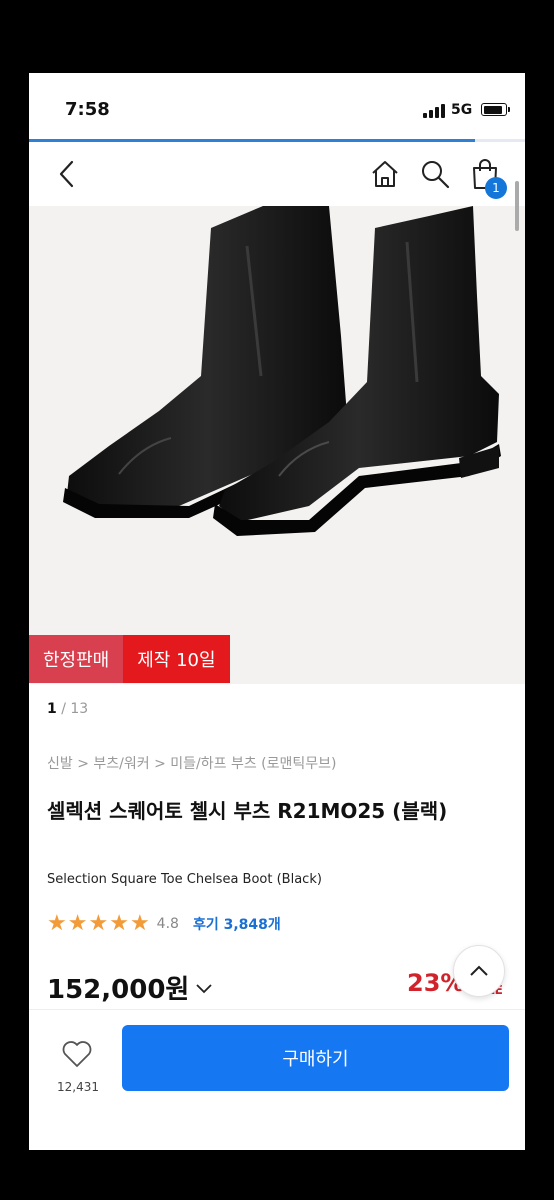  I want to click on status-bar: 7:58 5G, so click(277, 106).